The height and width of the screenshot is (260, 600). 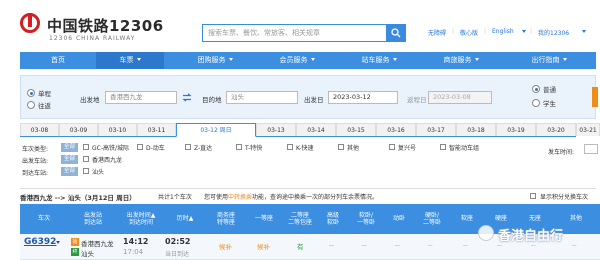 What do you see at coordinates (276, 129) in the screenshot?
I see `date-tab: 03-13` at bounding box center [276, 129].